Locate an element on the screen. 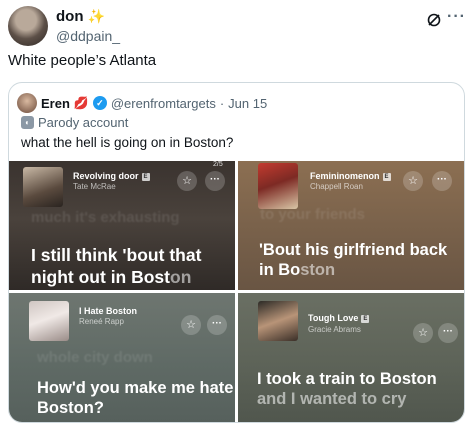  author-handle: @ddpain_ is located at coordinates (88, 36).